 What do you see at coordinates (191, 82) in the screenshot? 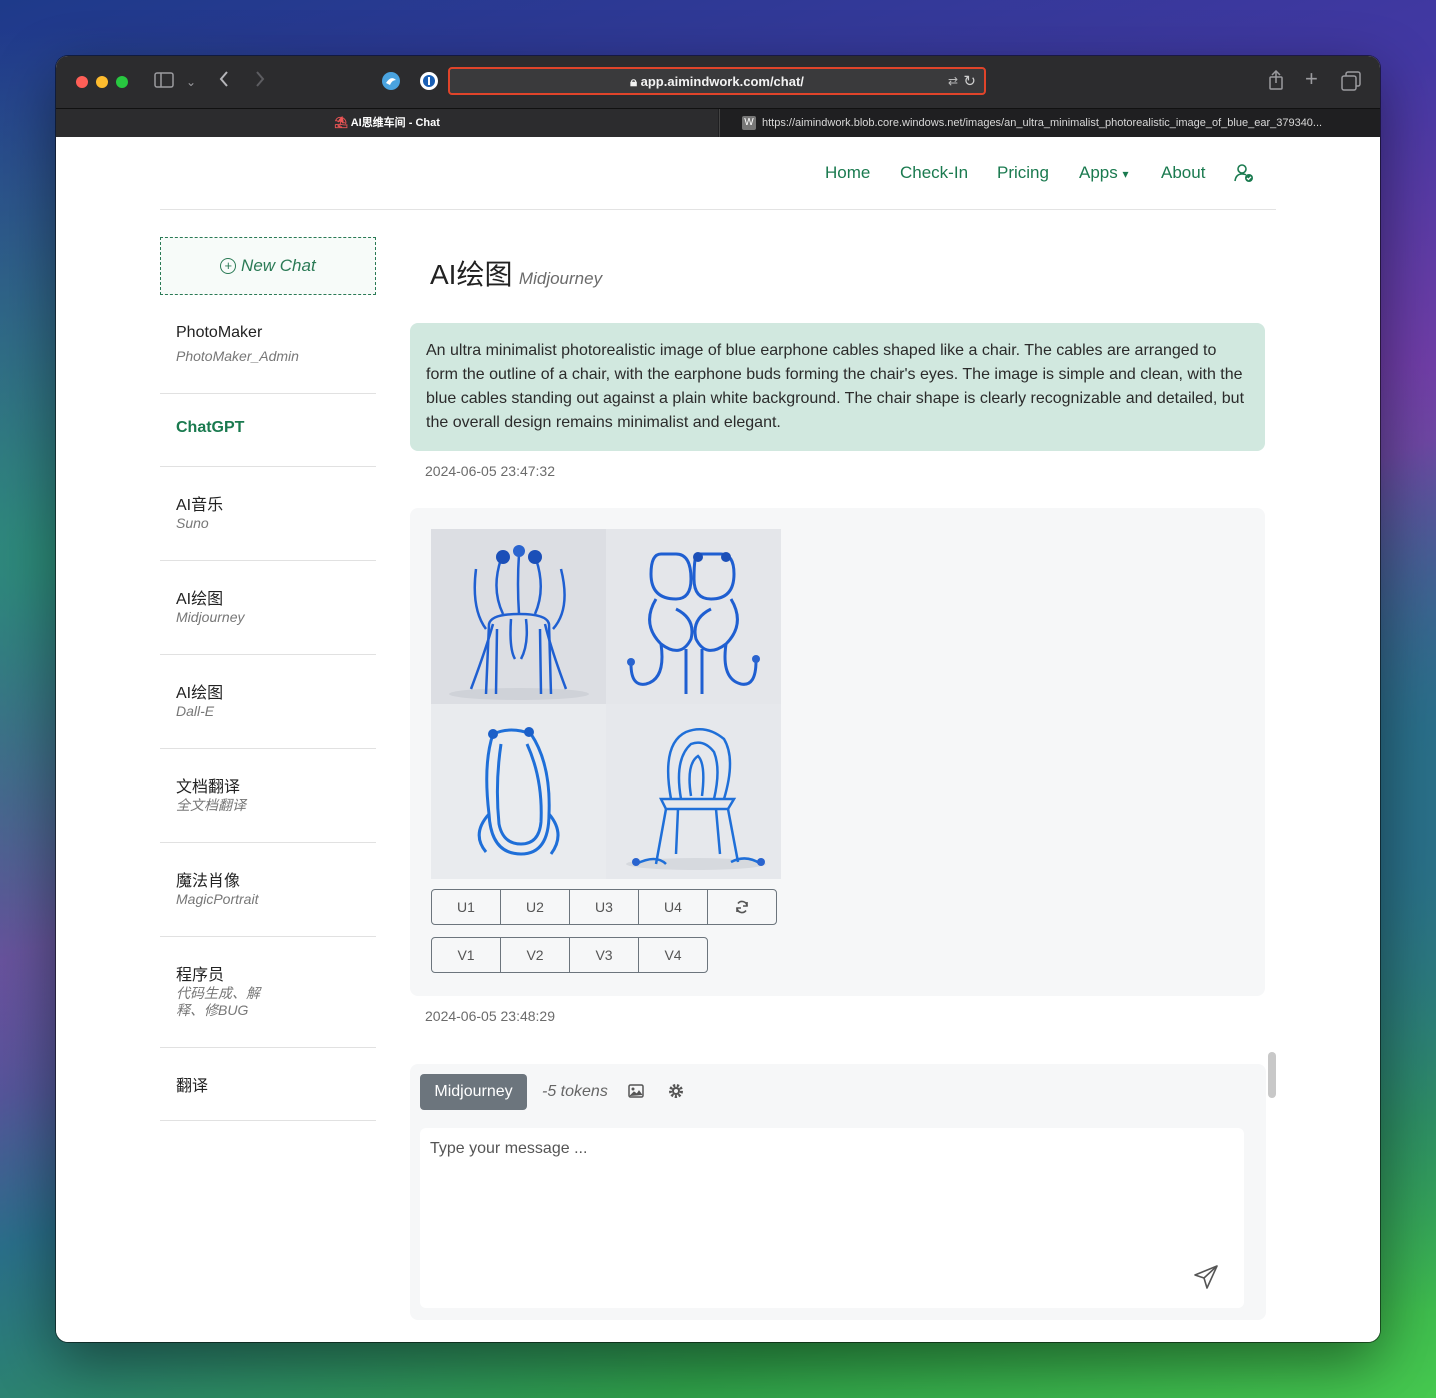
I see `chevron-down-icon: ⌄` at bounding box center [191, 82].